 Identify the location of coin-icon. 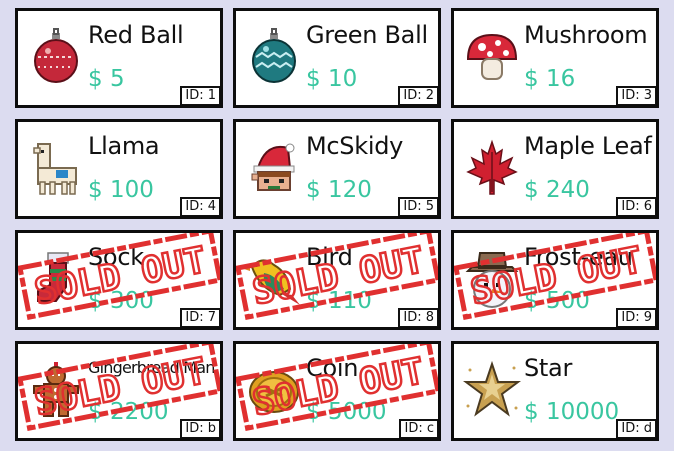
(274, 390).